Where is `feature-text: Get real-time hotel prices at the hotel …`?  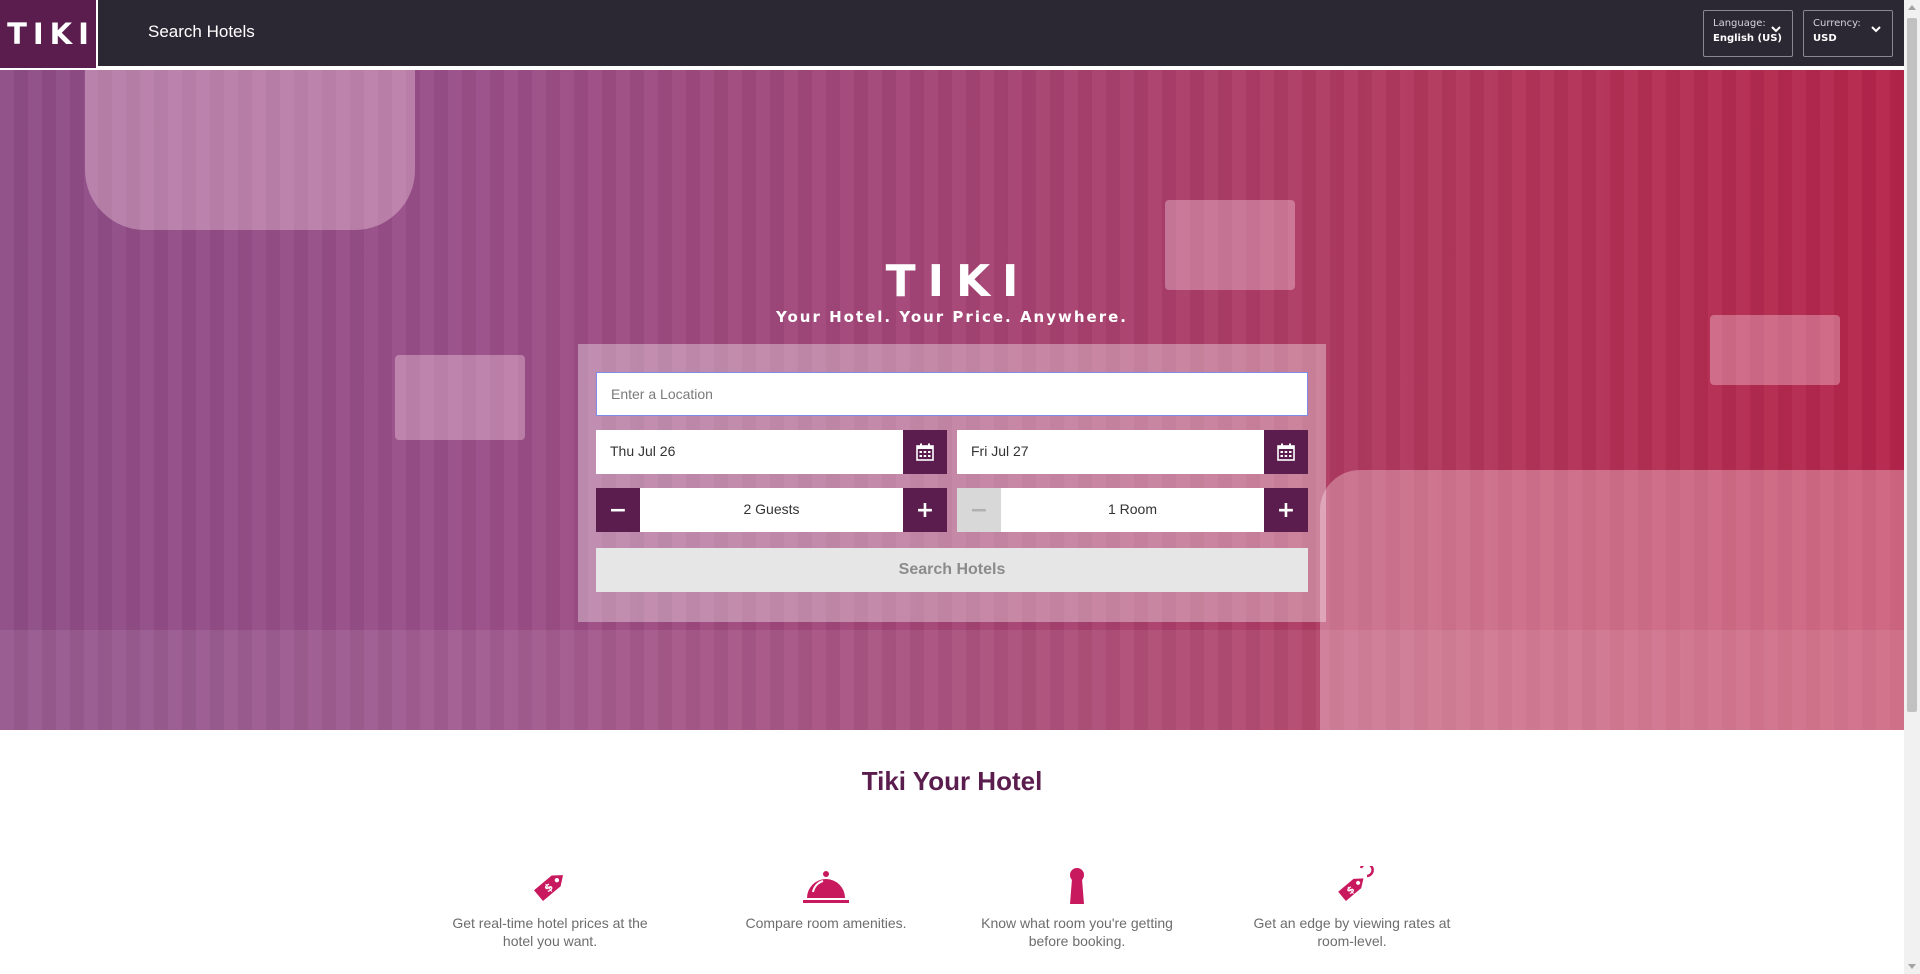
feature-text: Get real-time hotel prices at the hotel … is located at coordinates (550, 932).